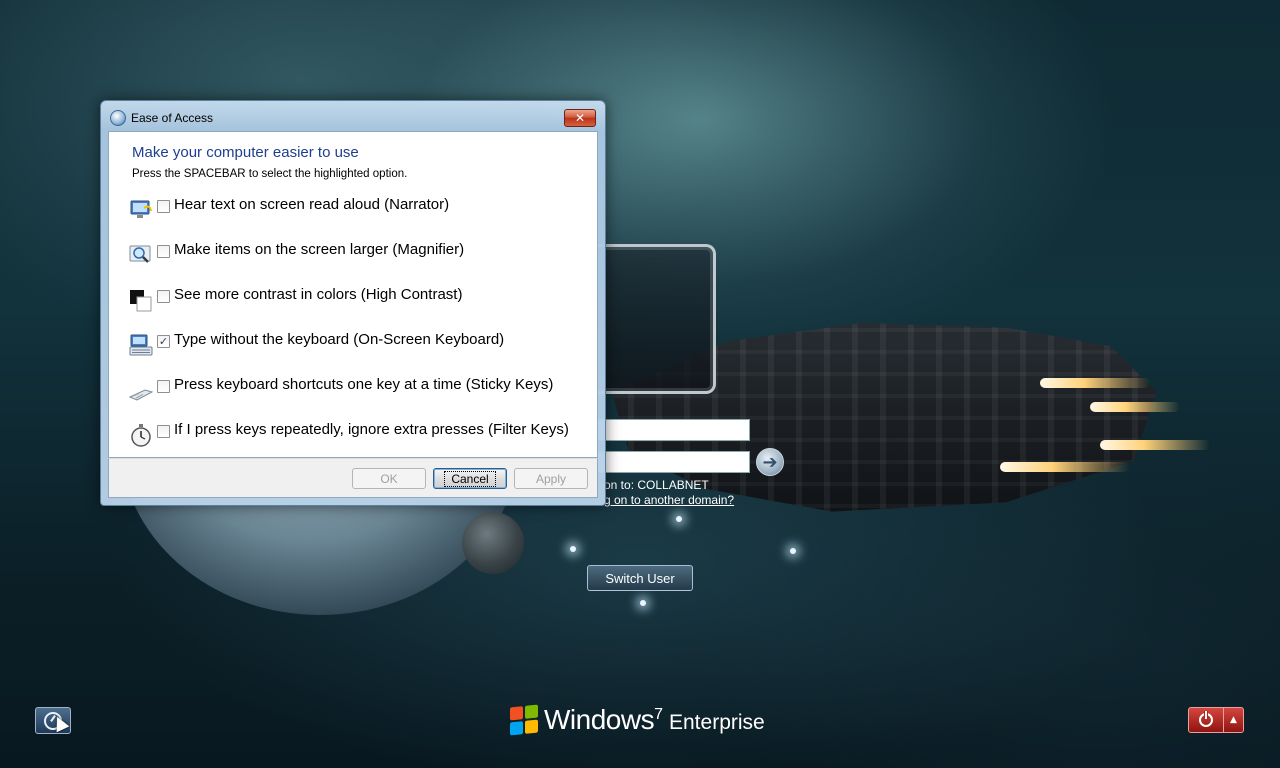  I want to click on shutdown-button, so click(1206, 720).